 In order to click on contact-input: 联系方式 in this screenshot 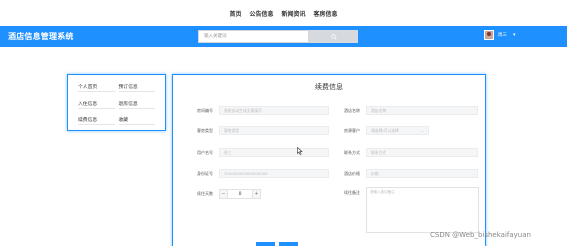, I will do `click(422, 152)`.